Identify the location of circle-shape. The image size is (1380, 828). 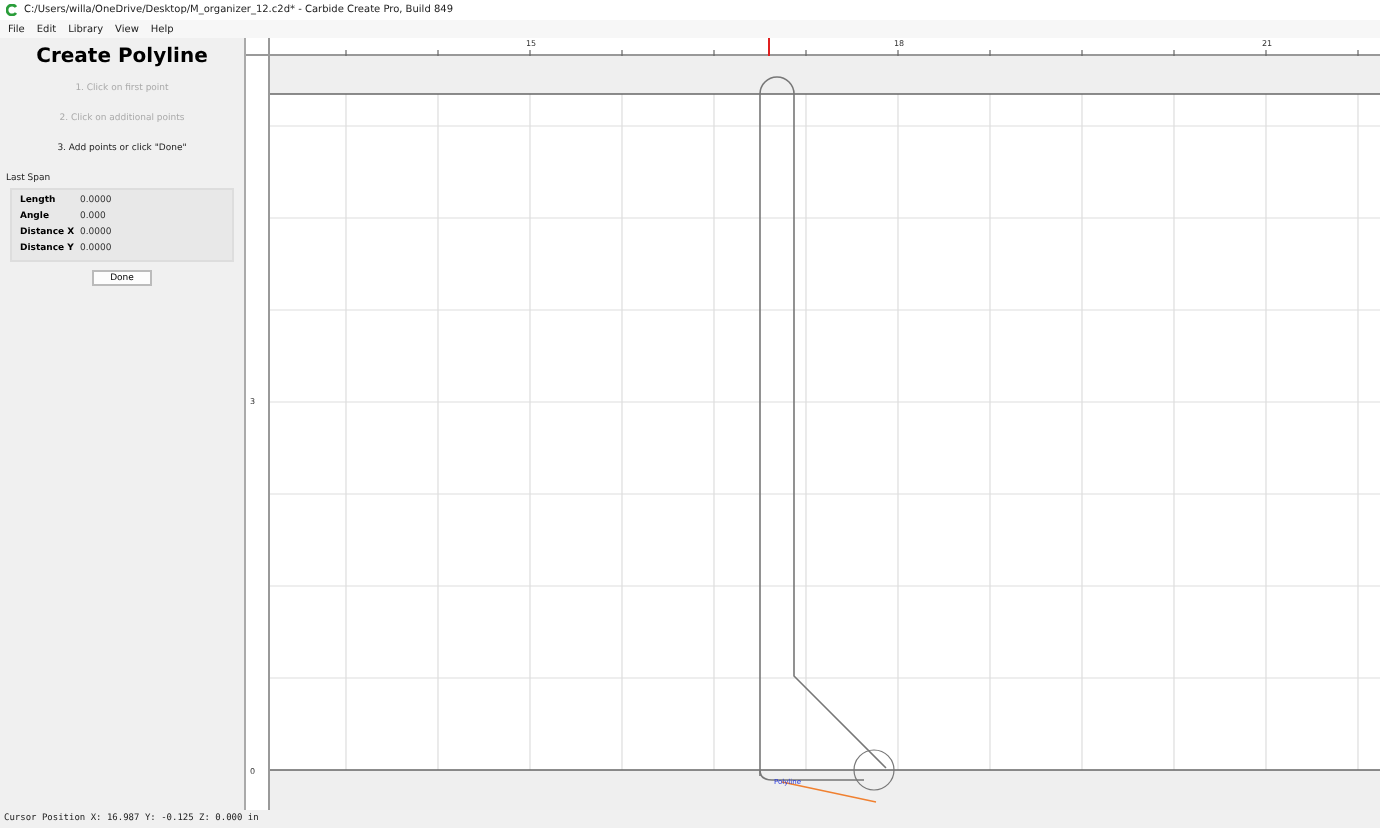
(874, 770).